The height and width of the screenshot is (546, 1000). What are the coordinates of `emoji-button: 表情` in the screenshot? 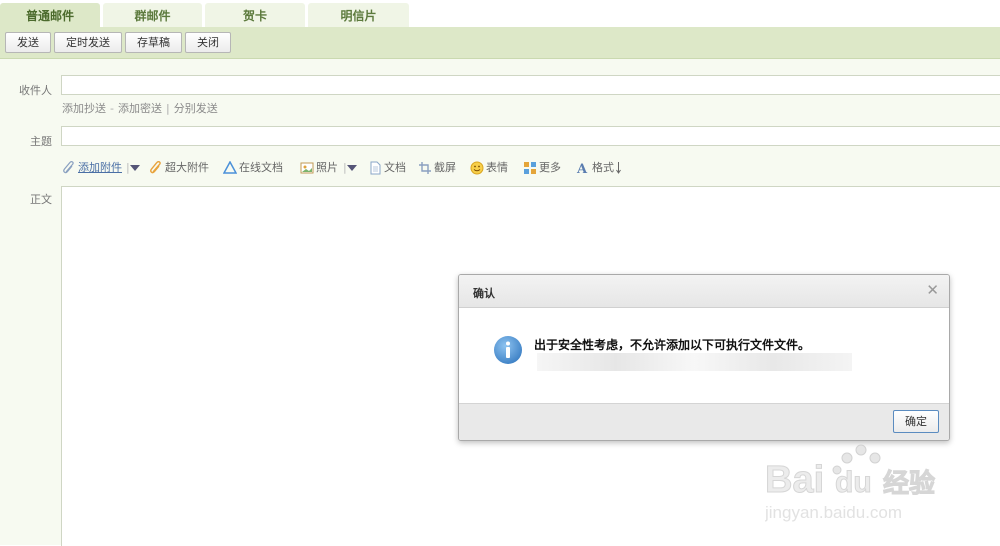 It's located at (492, 168).